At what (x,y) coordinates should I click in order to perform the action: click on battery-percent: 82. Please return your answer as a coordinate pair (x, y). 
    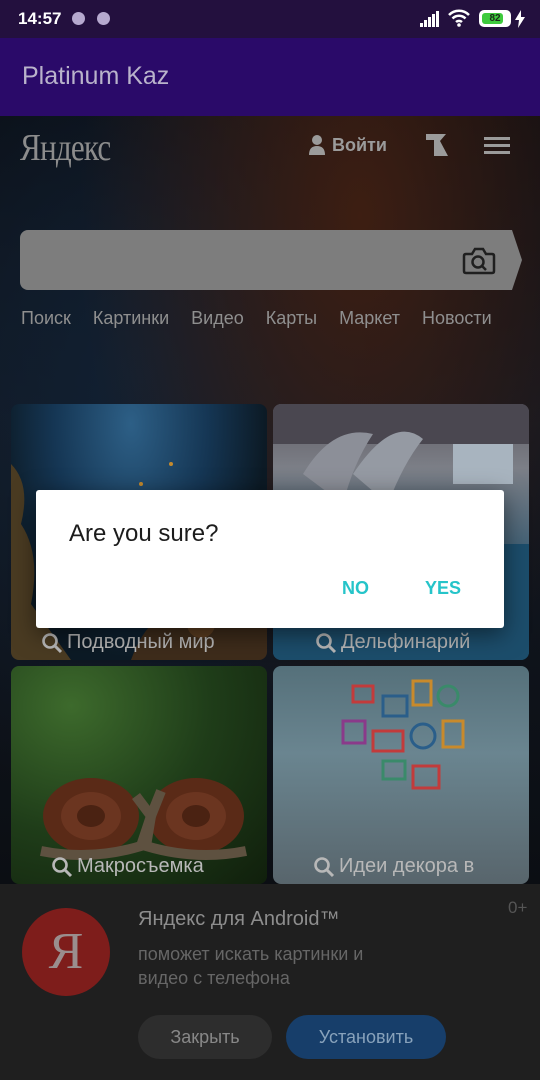
    Looking at the image, I should click on (495, 18).